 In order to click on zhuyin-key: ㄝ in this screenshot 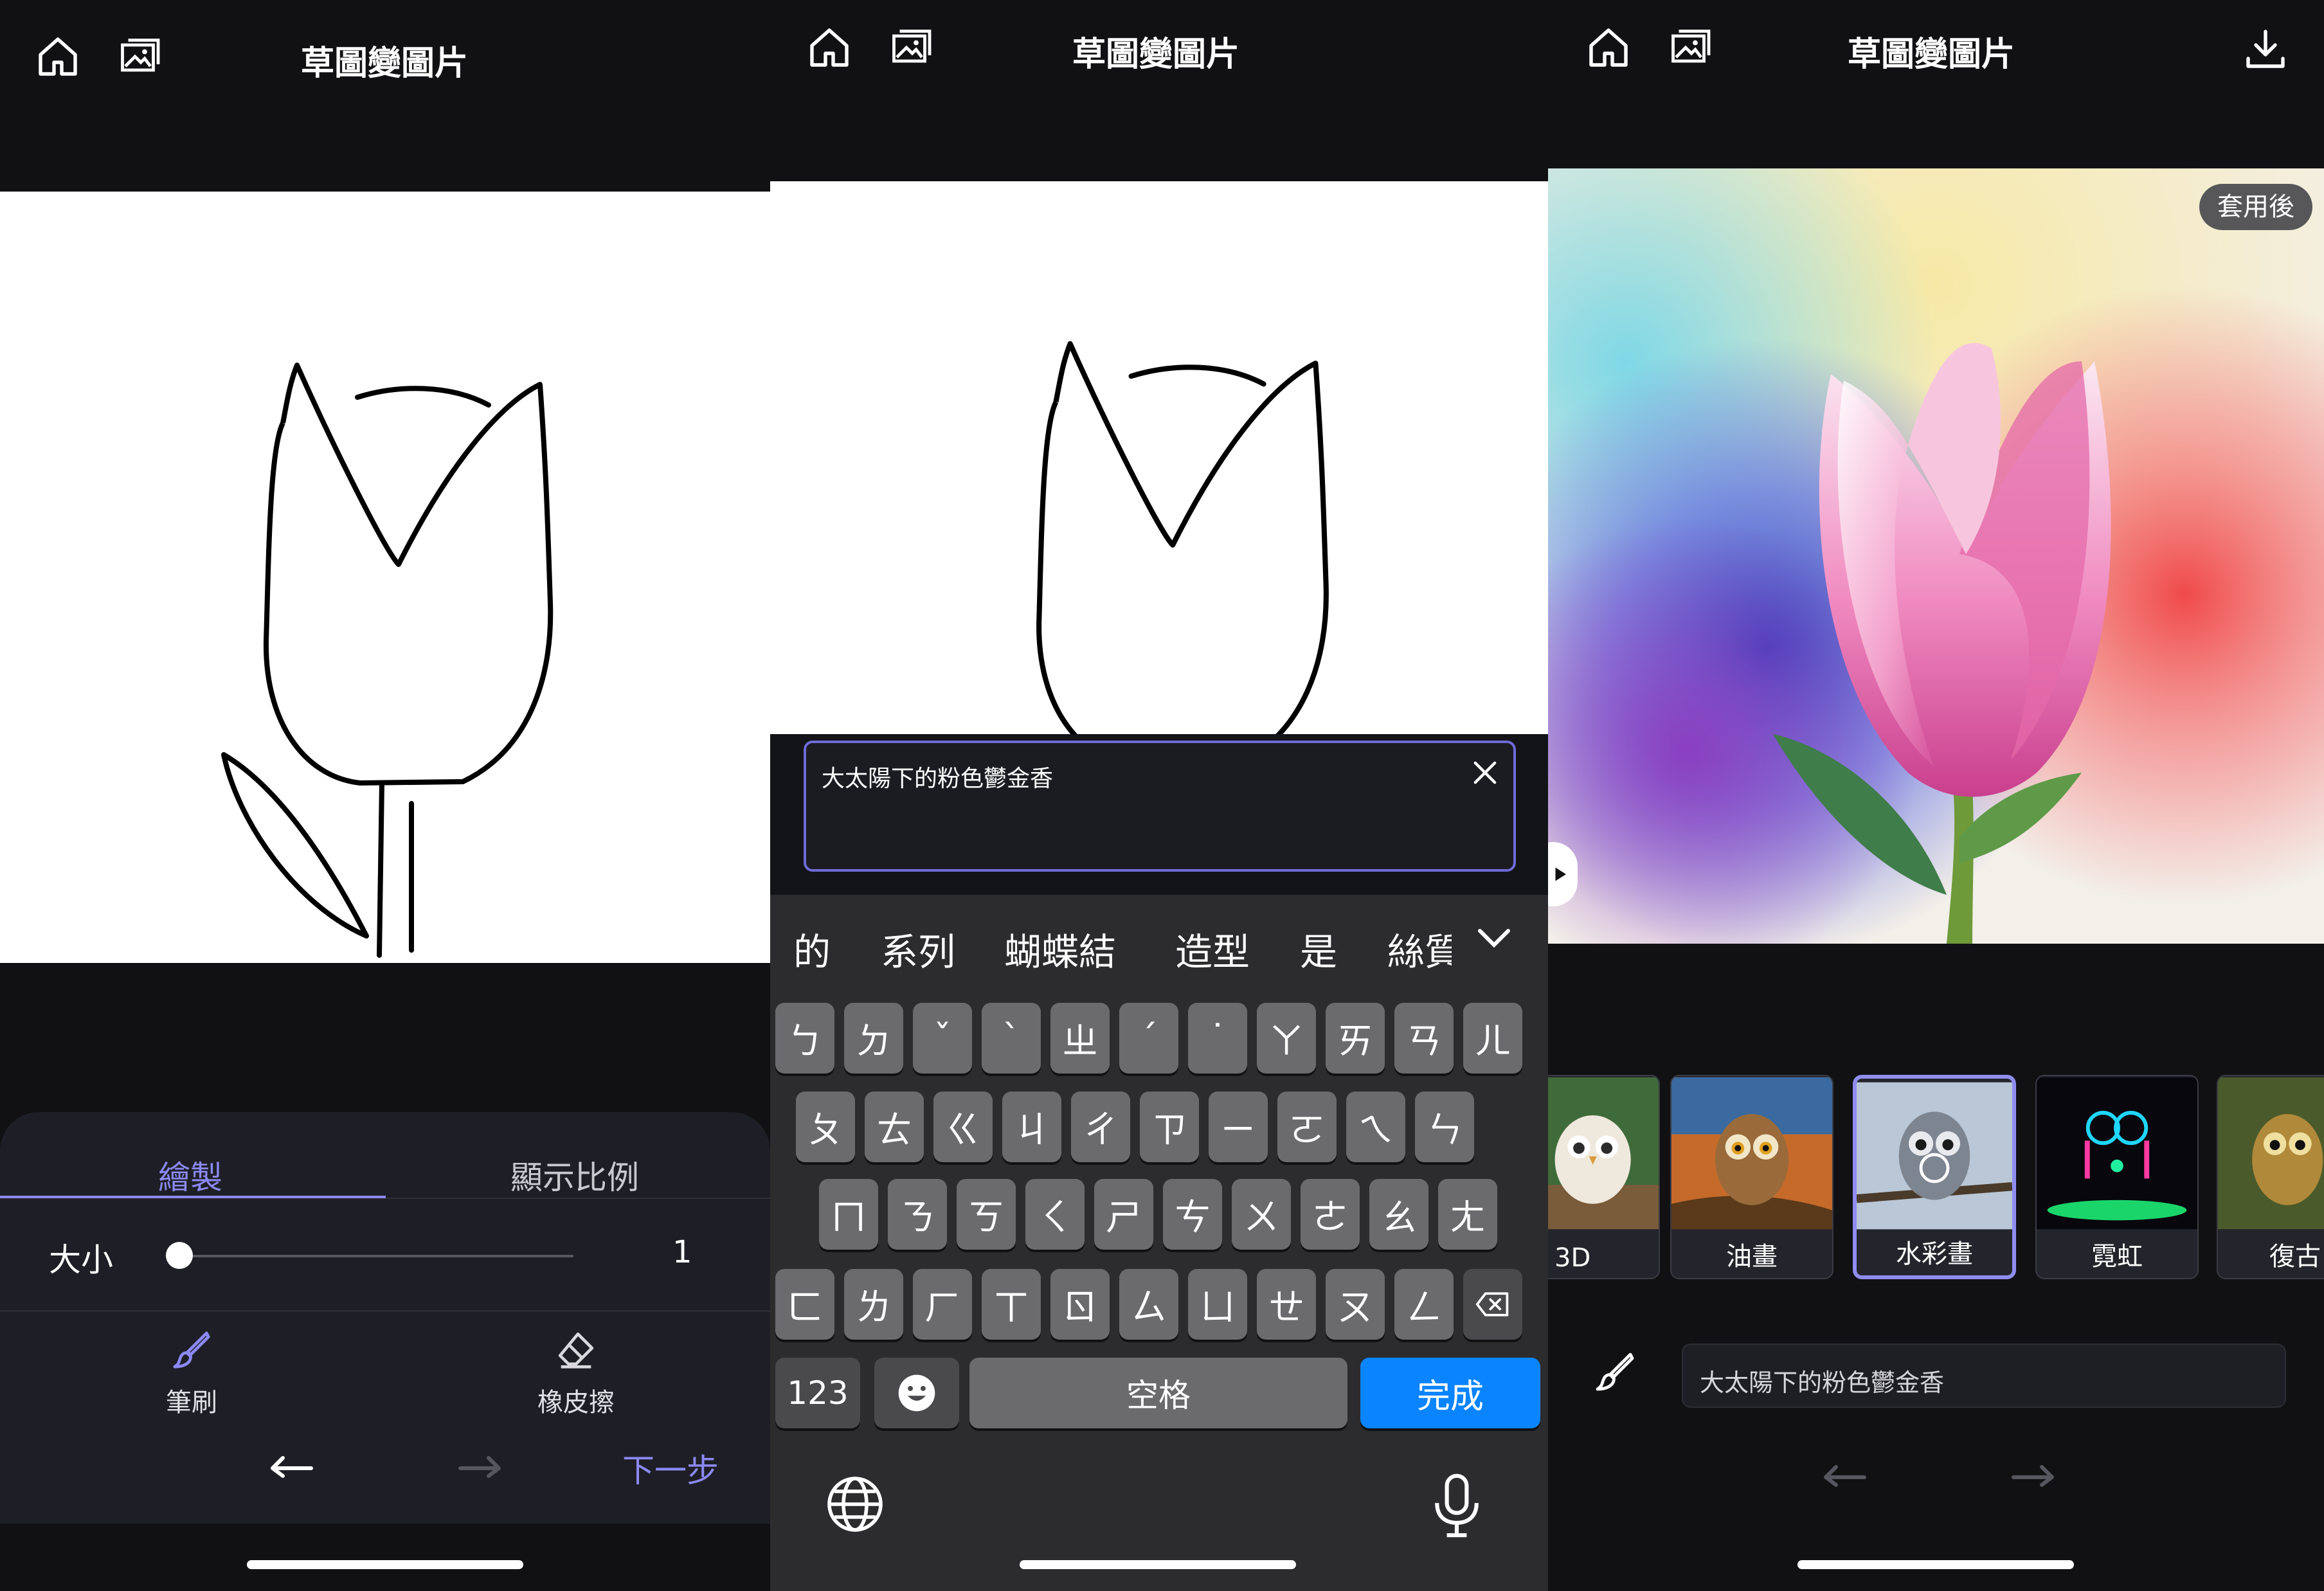, I will do `click(1286, 1305)`.